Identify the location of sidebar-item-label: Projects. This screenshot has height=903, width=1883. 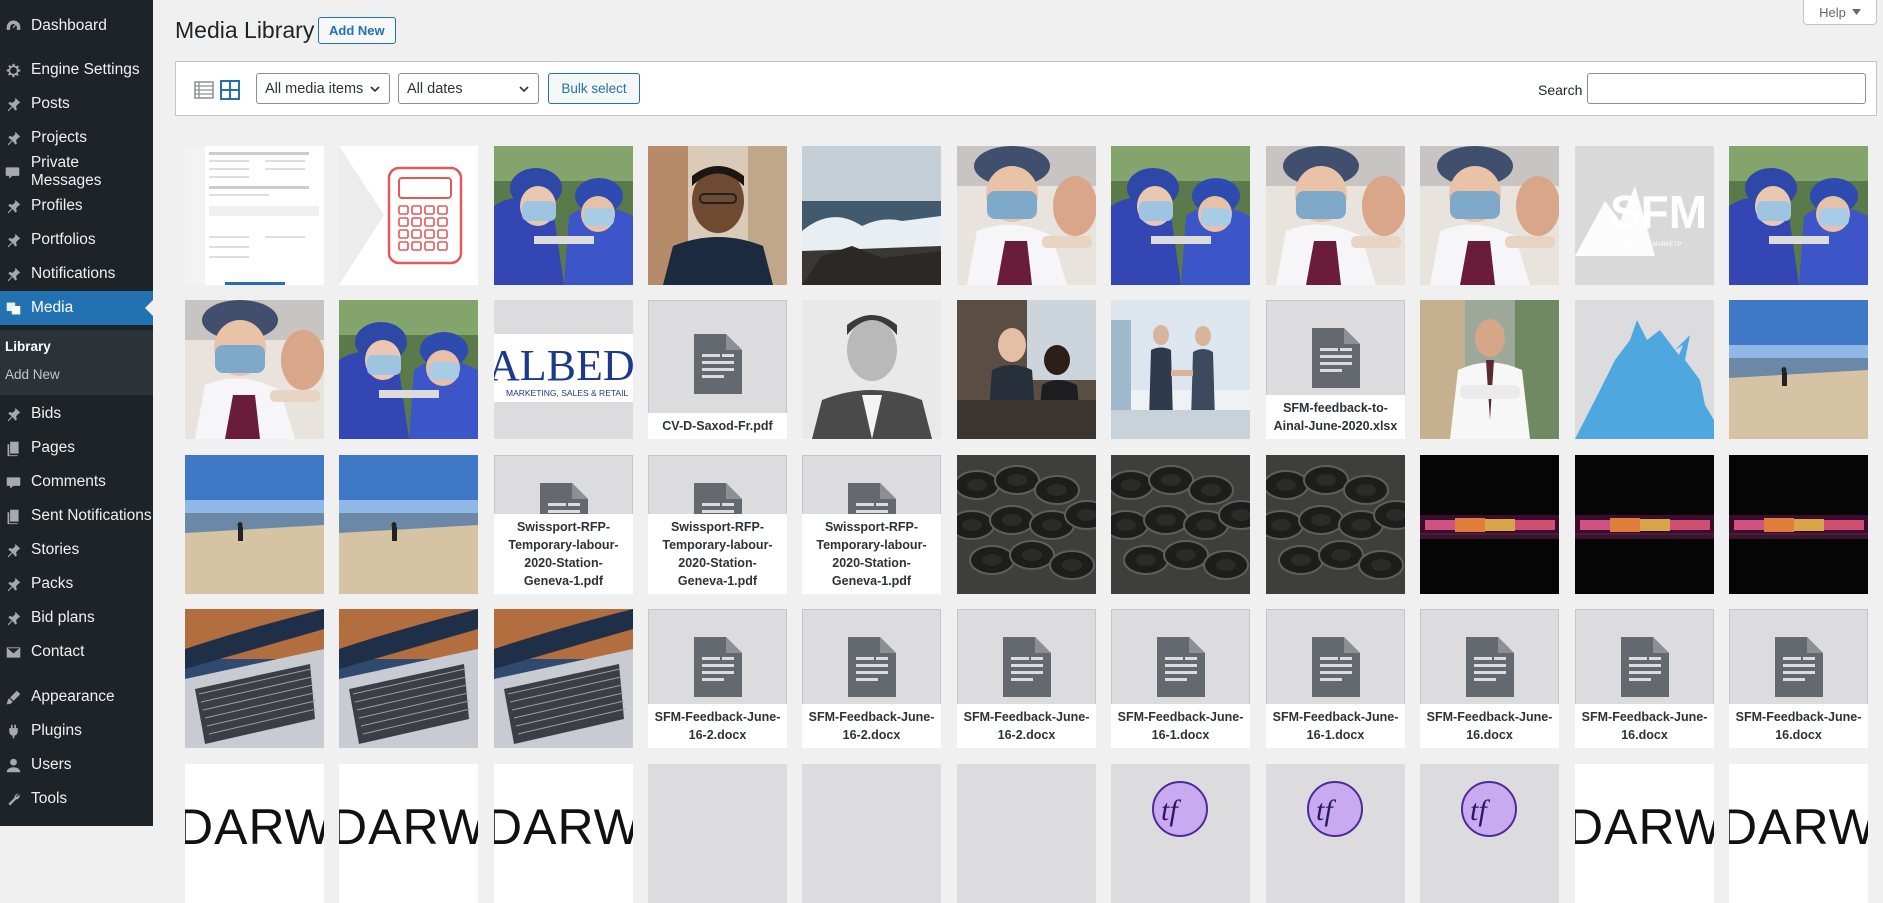
(59, 137).